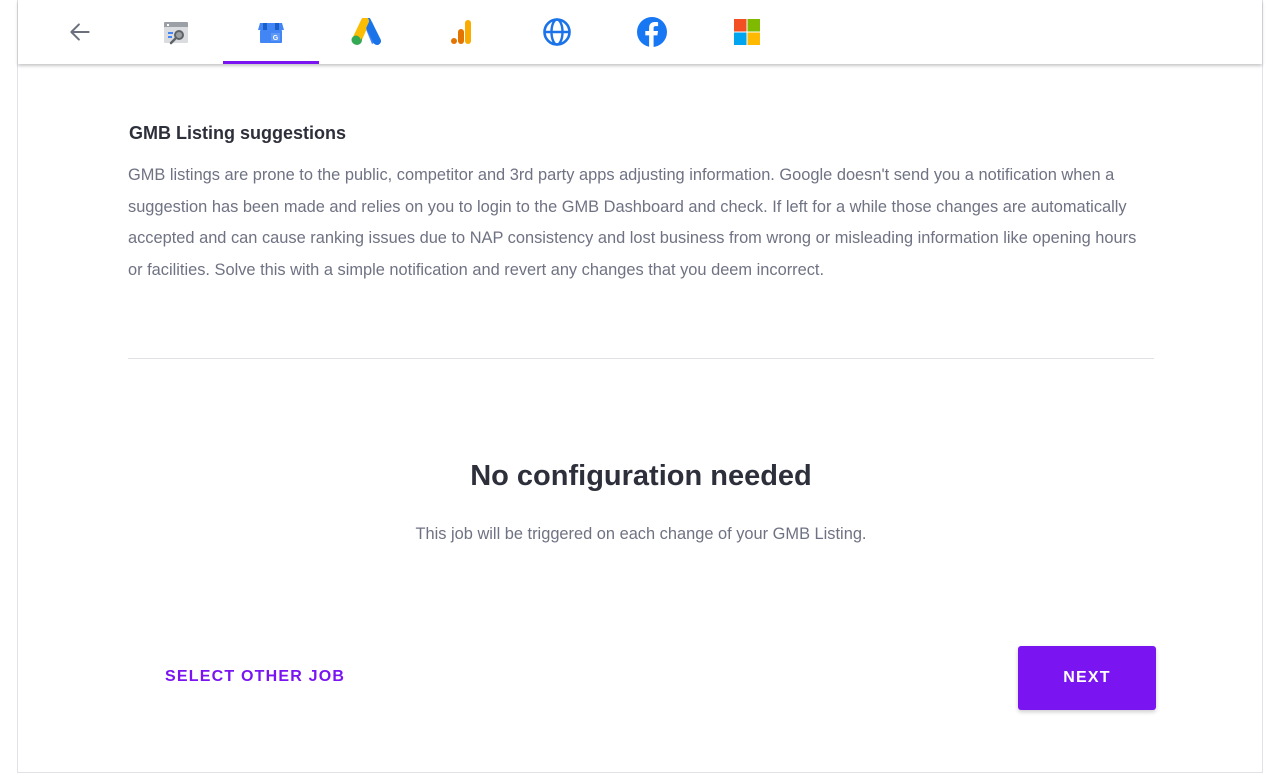  Describe the element at coordinates (1087, 678) in the screenshot. I see `next-button: NEXT` at that location.